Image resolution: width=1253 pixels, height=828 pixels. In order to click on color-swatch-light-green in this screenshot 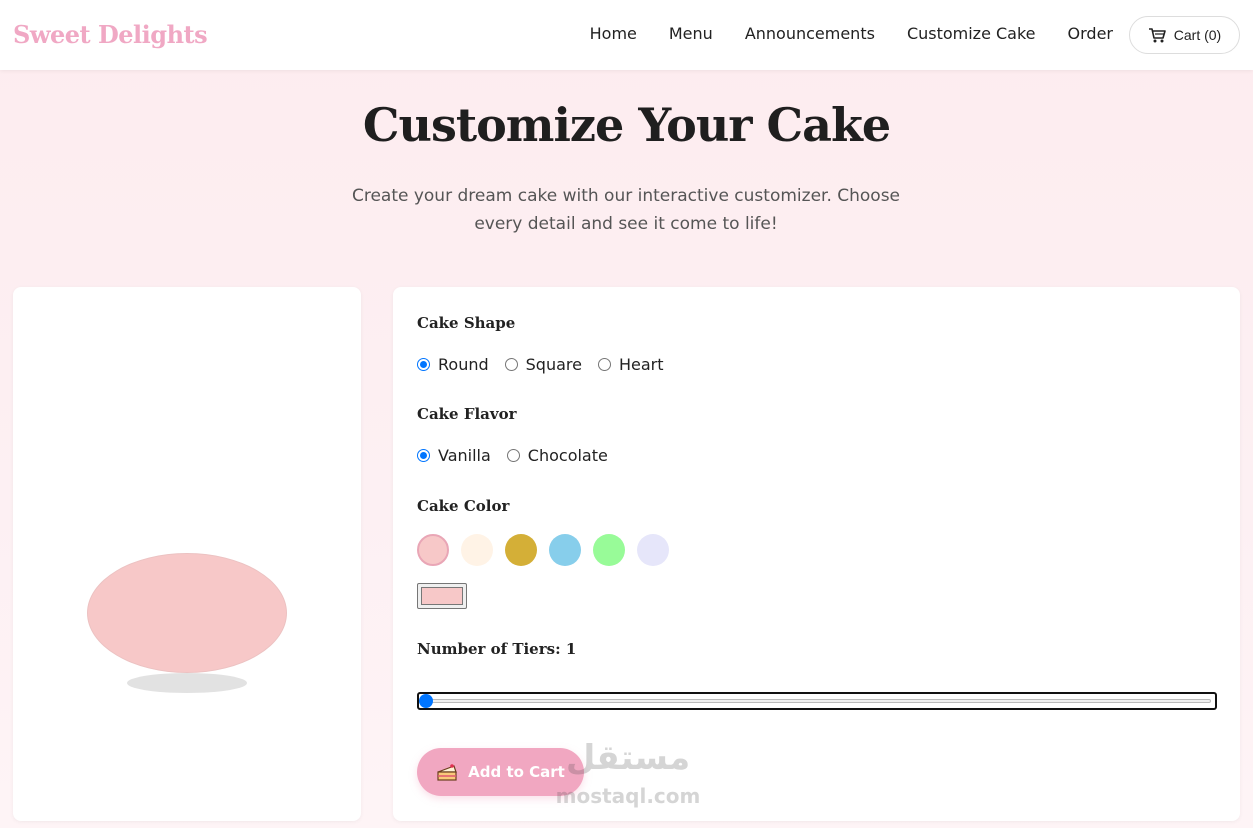, I will do `click(609, 550)`.